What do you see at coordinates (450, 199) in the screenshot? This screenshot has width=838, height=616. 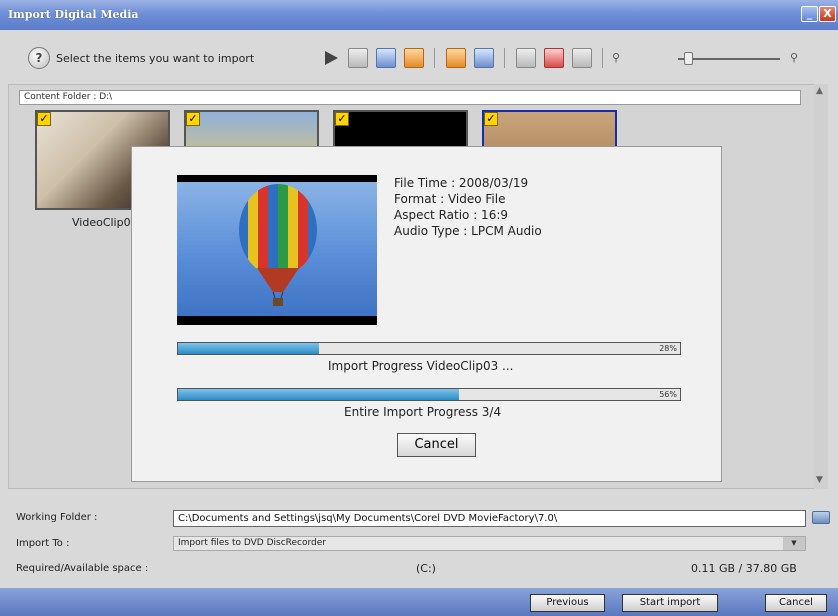 I see `file-format: Format : Video File` at bounding box center [450, 199].